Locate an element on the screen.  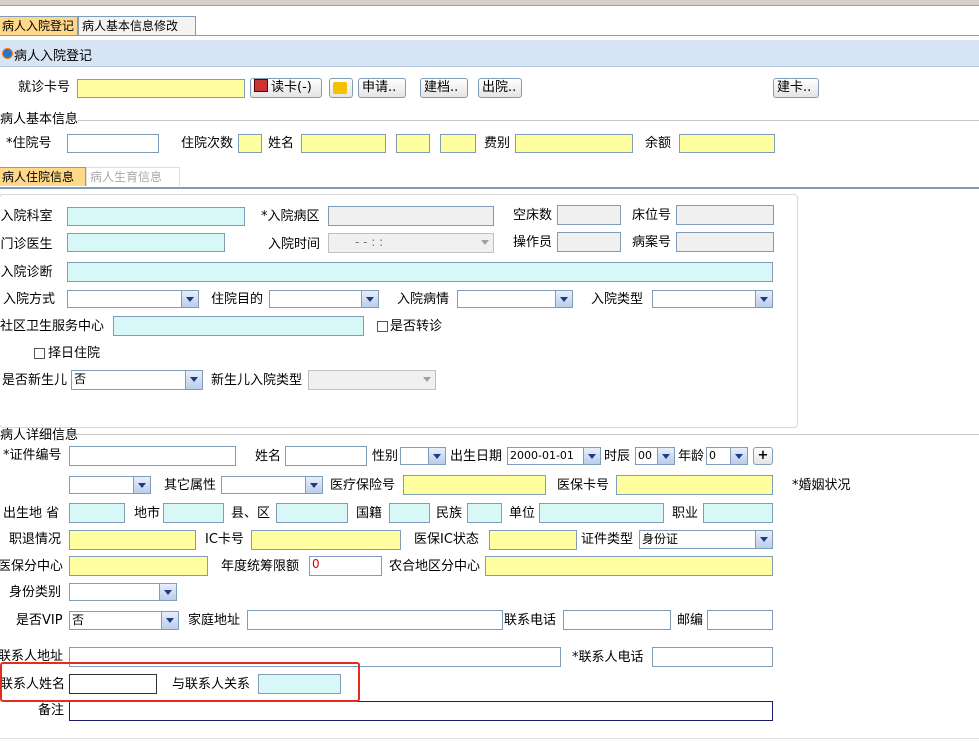
tab-admission-info: 病人住院信息 is located at coordinates (43, 176).